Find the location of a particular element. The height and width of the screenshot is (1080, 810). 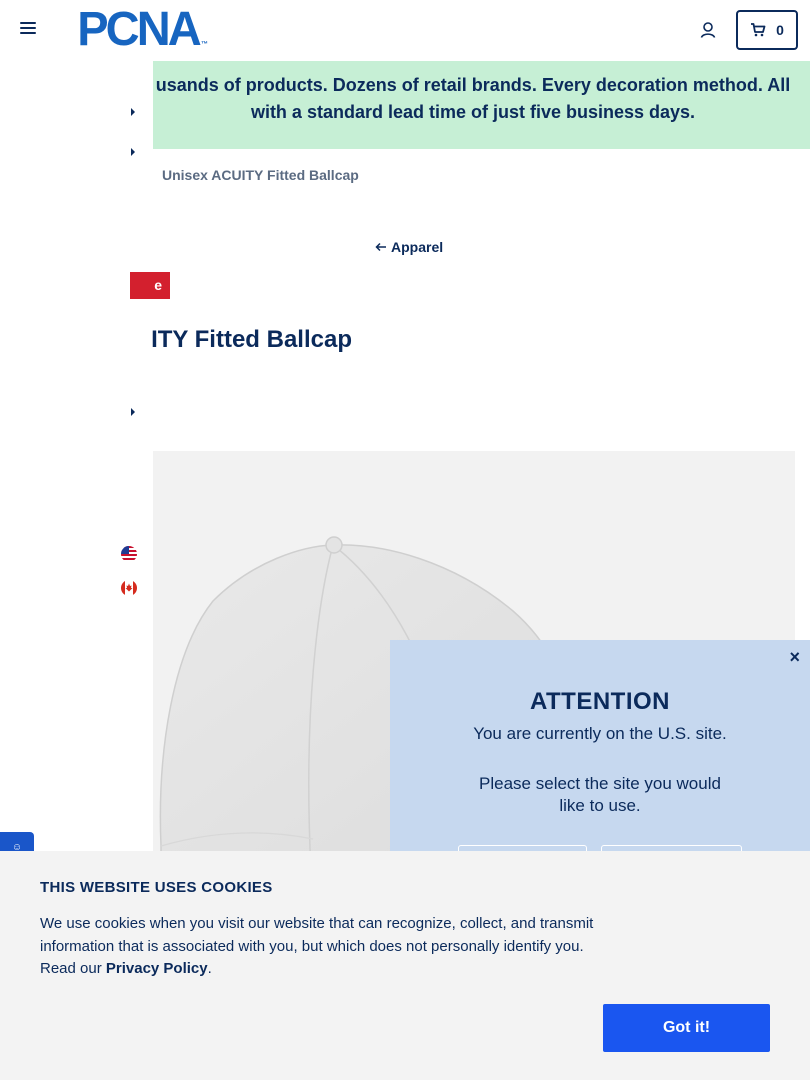

user-icon is located at coordinates (708, 30).